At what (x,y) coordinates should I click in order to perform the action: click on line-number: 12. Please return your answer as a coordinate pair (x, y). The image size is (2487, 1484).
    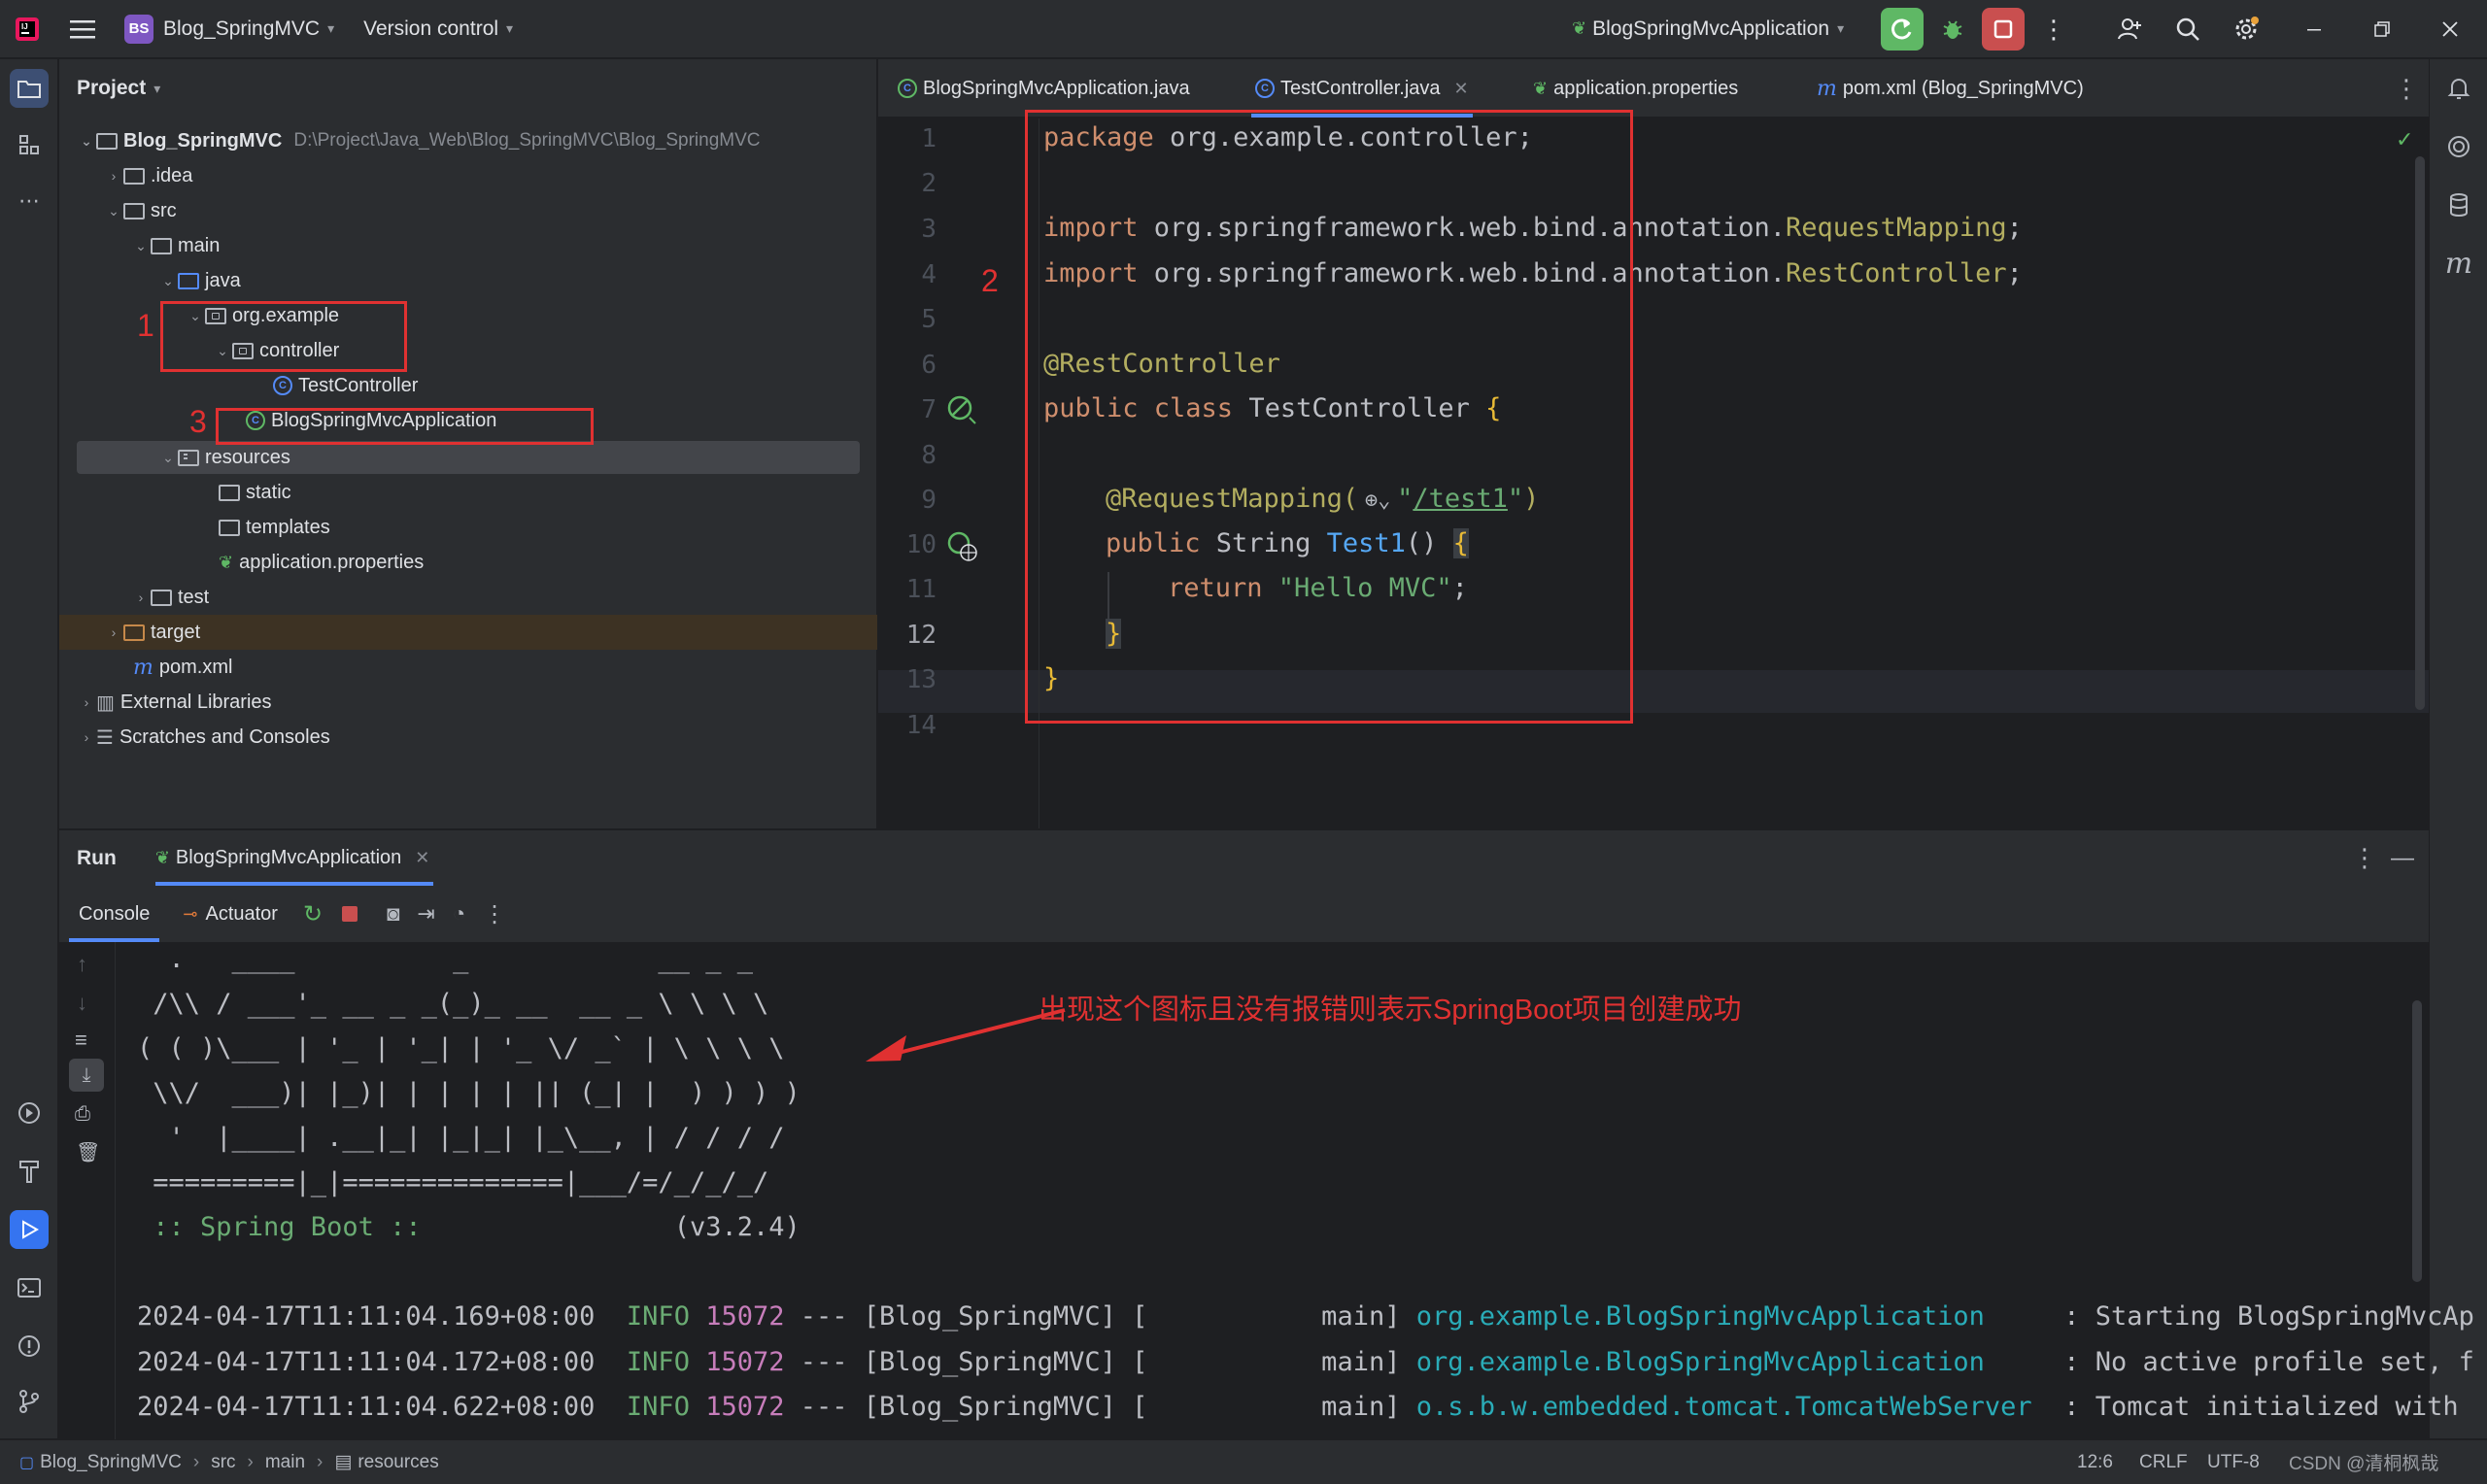
    Looking at the image, I should click on (907, 635).